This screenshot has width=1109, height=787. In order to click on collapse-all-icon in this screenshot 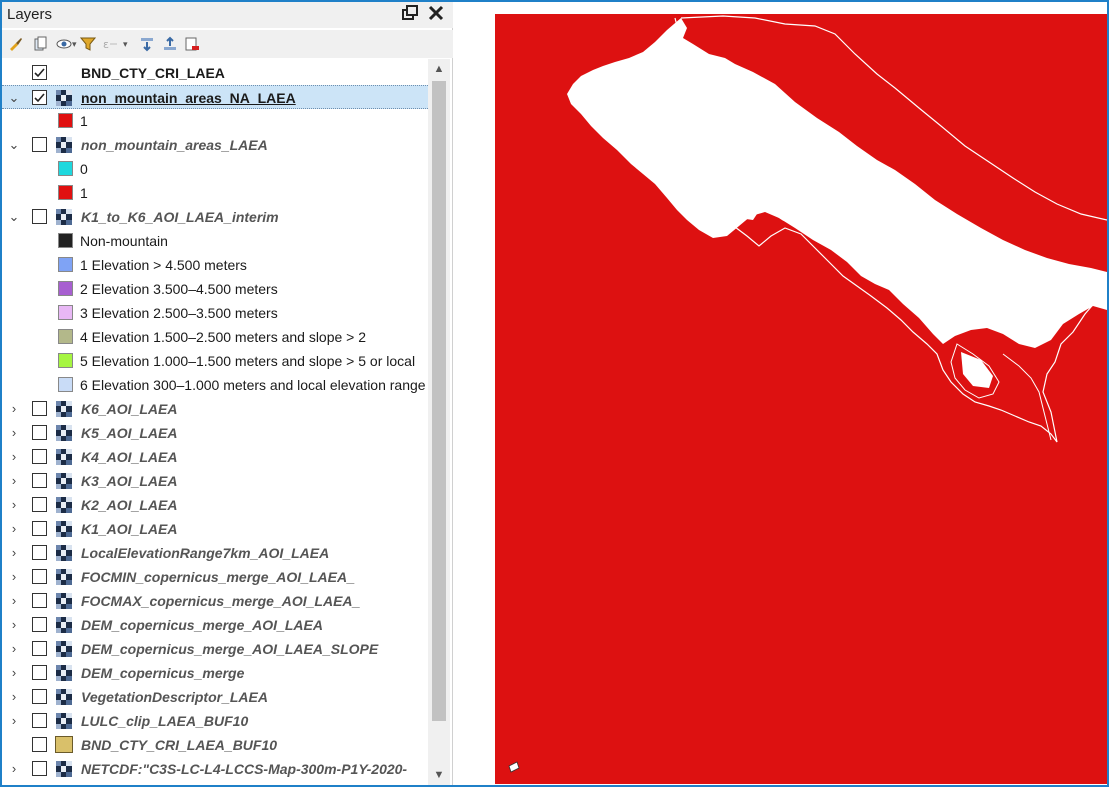, I will do `click(170, 44)`.